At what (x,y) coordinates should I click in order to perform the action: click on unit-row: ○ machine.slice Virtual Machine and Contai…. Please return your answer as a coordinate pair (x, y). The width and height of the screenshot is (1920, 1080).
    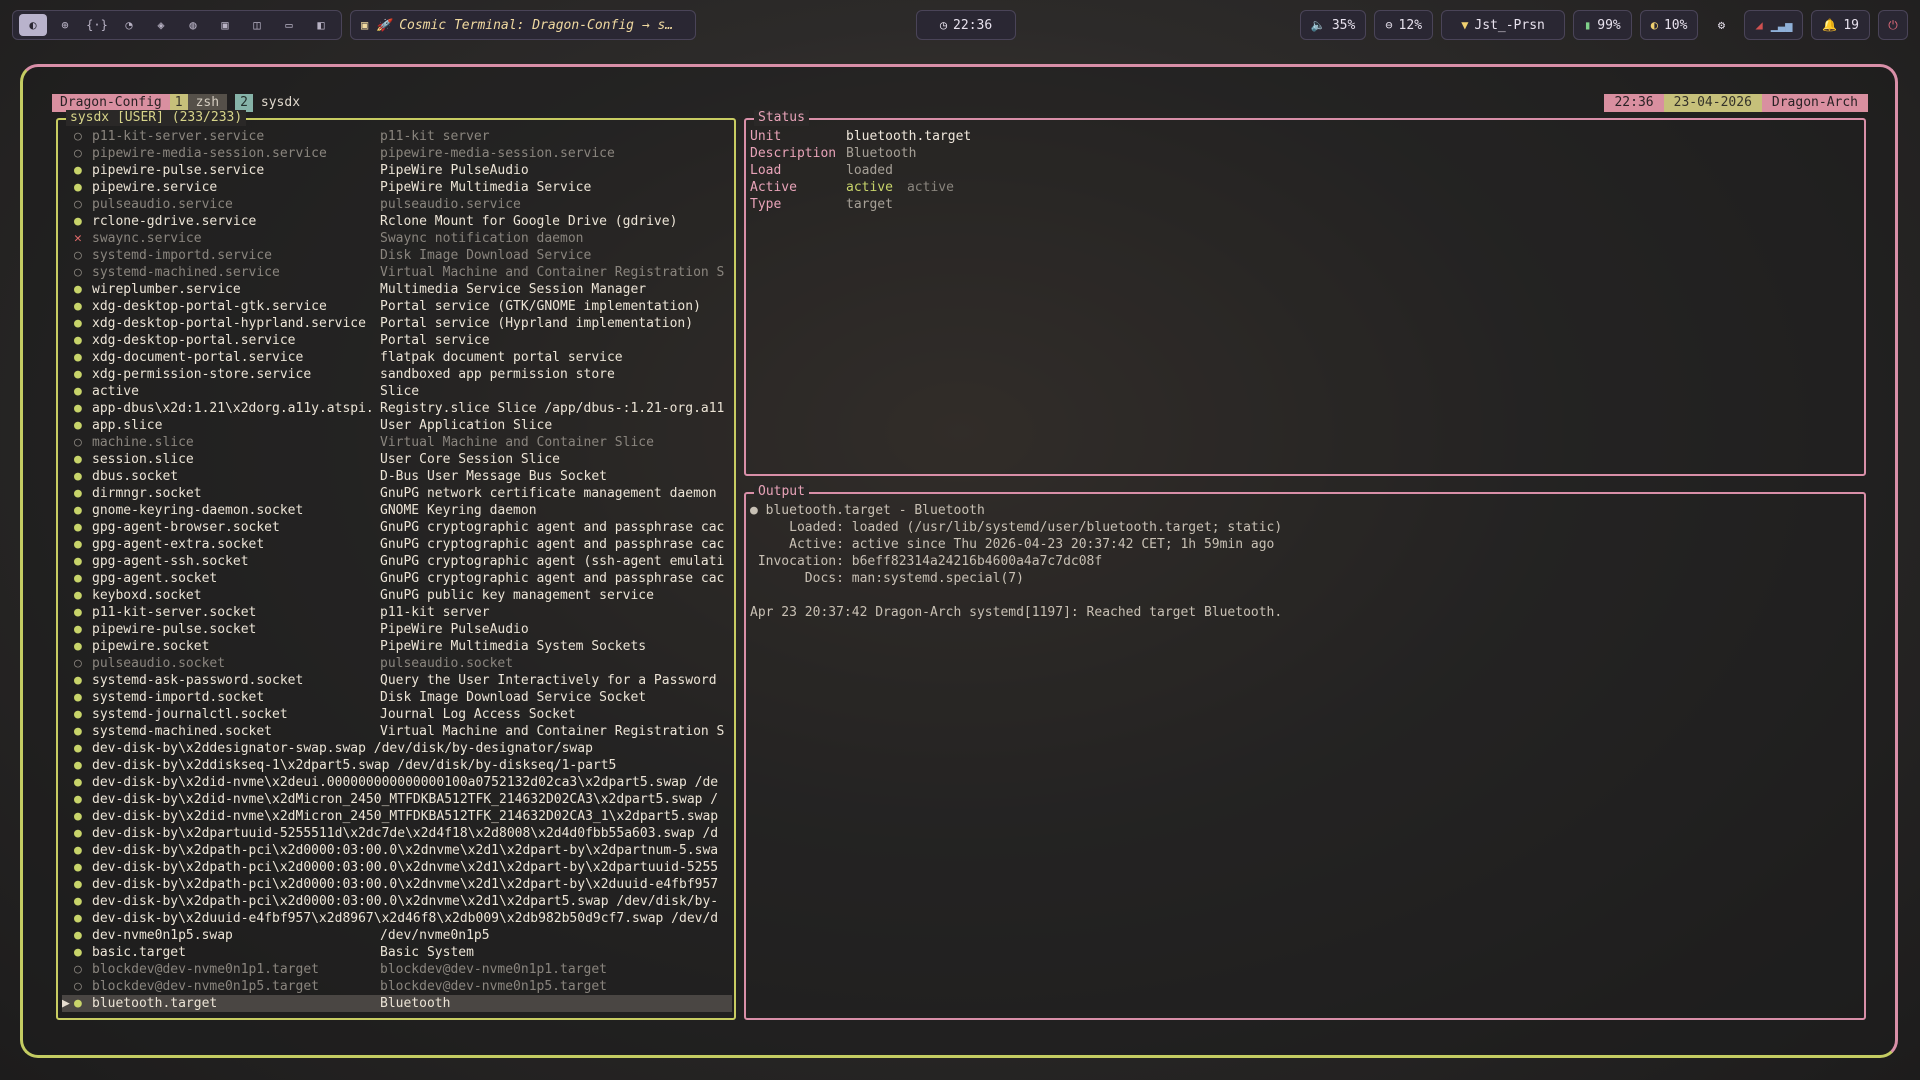
    Looking at the image, I should click on (397, 442).